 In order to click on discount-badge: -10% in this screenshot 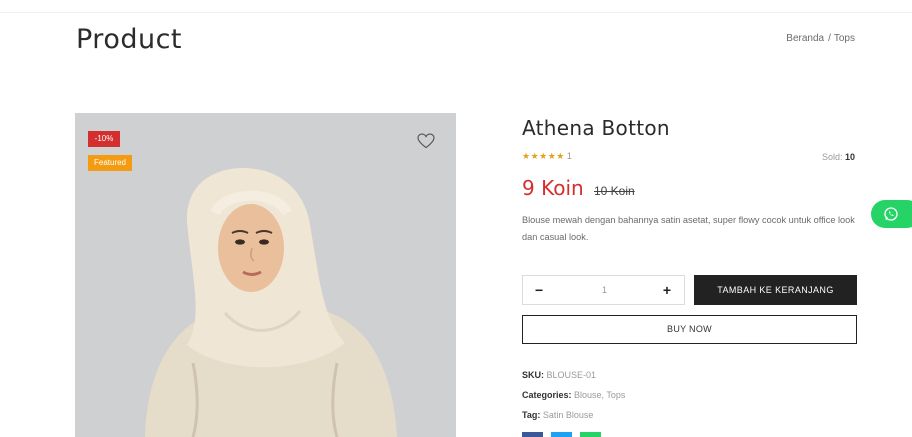, I will do `click(104, 139)`.